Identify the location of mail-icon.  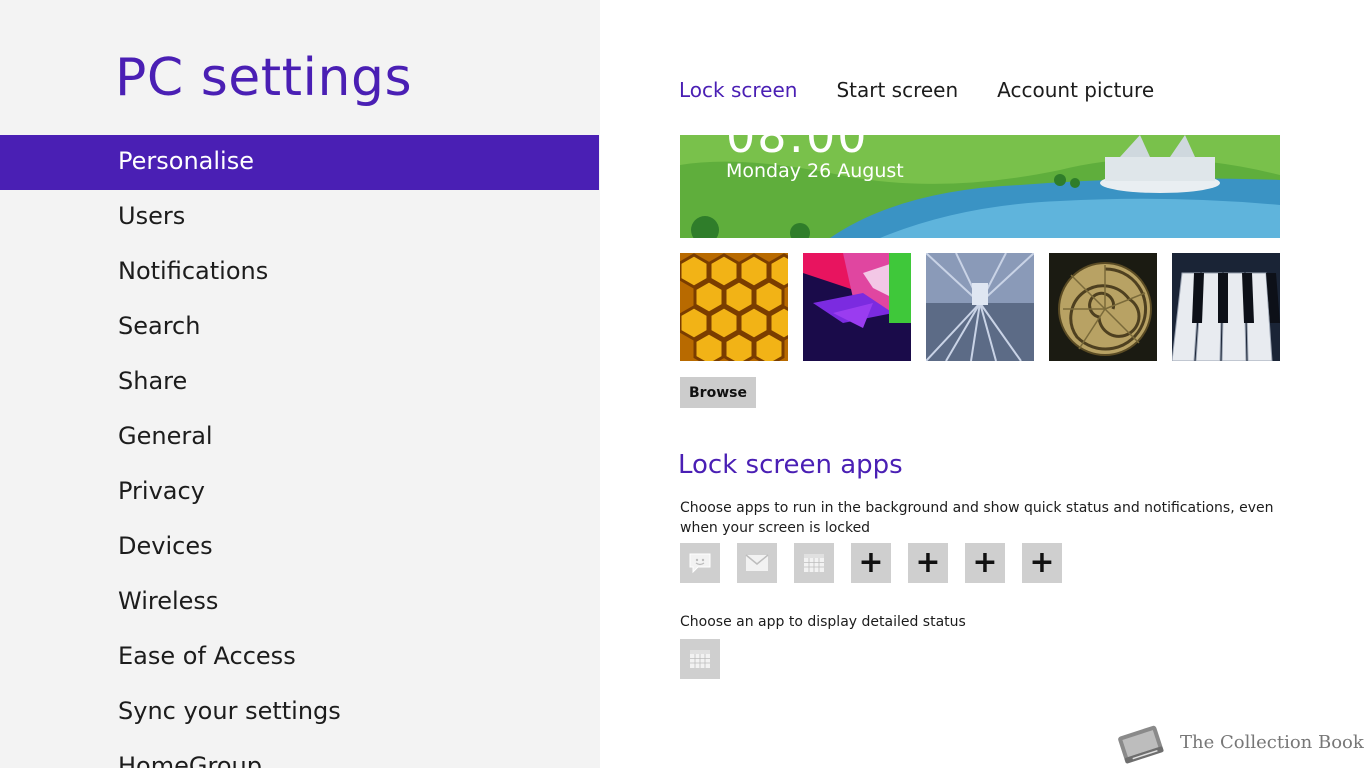
(757, 562).